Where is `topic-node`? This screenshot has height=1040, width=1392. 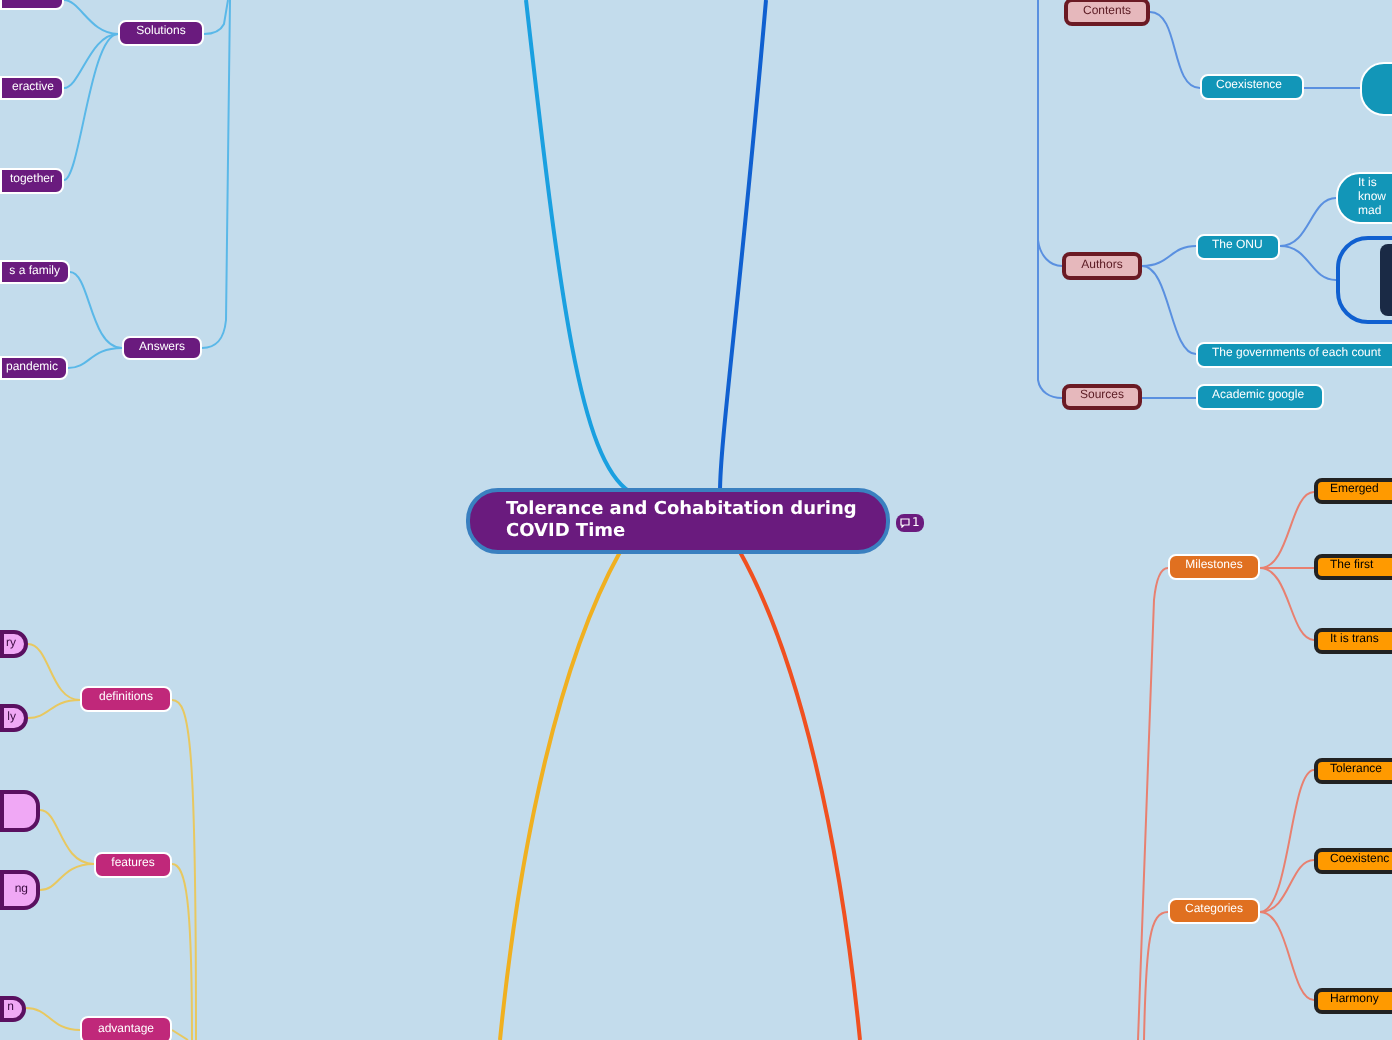
topic-node is located at coordinates (20, 811).